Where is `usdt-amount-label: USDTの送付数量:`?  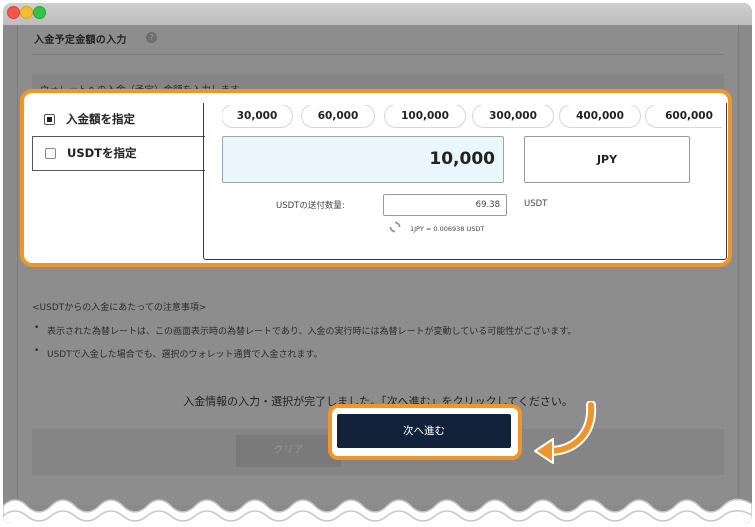
usdt-amount-label: USDTの送付数量: is located at coordinates (310, 206).